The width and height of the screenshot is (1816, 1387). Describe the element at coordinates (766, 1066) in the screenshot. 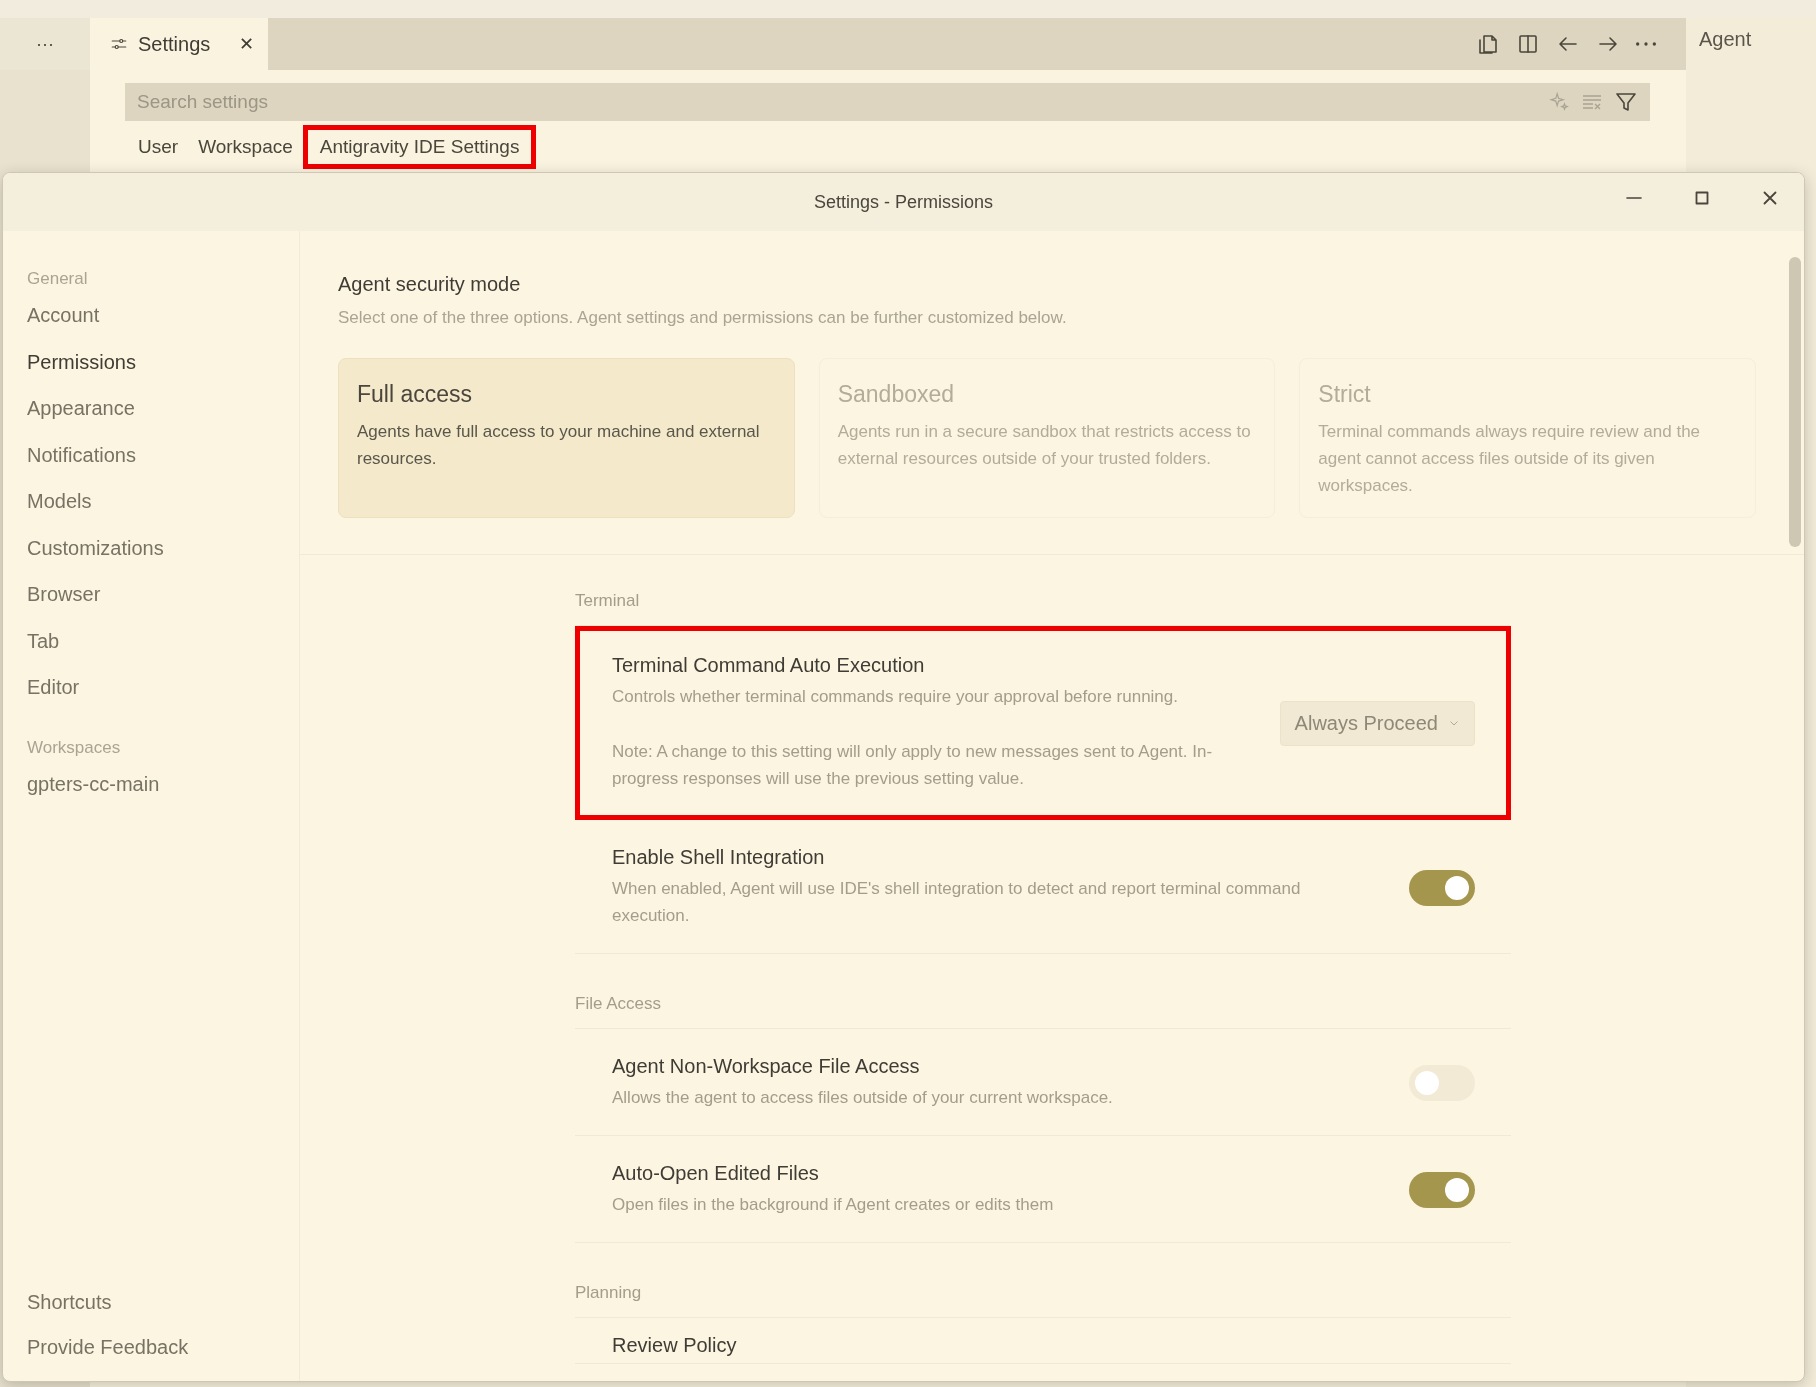

I see `setting-title: Agent Non-Workspace File Access` at that location.